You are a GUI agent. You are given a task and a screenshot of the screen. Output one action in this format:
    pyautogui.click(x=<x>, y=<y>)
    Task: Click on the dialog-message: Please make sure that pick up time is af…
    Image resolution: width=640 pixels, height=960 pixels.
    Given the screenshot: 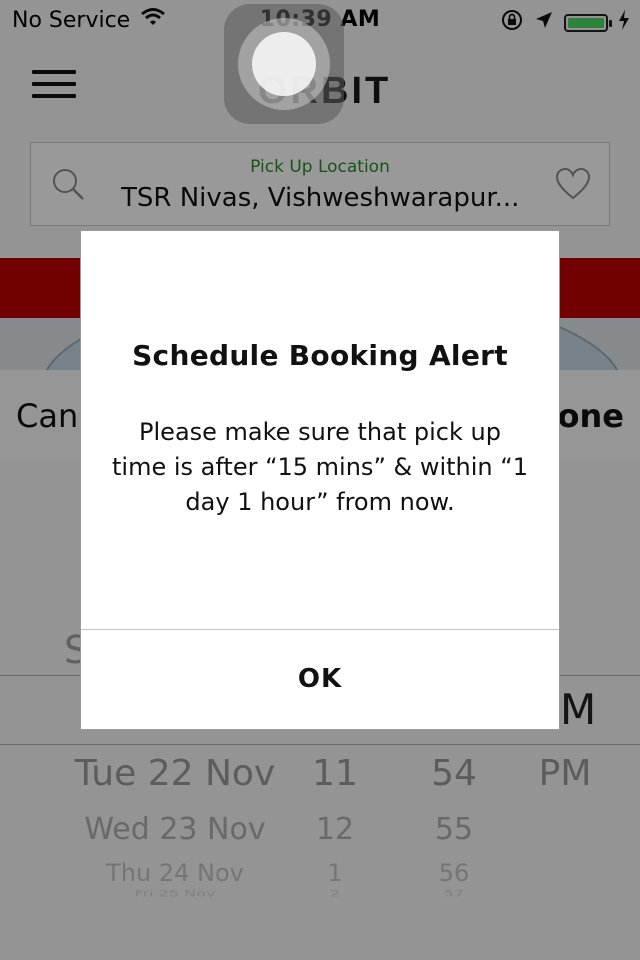 What is the action you would take?
    pyautogui.click(x=320, y=467)
    